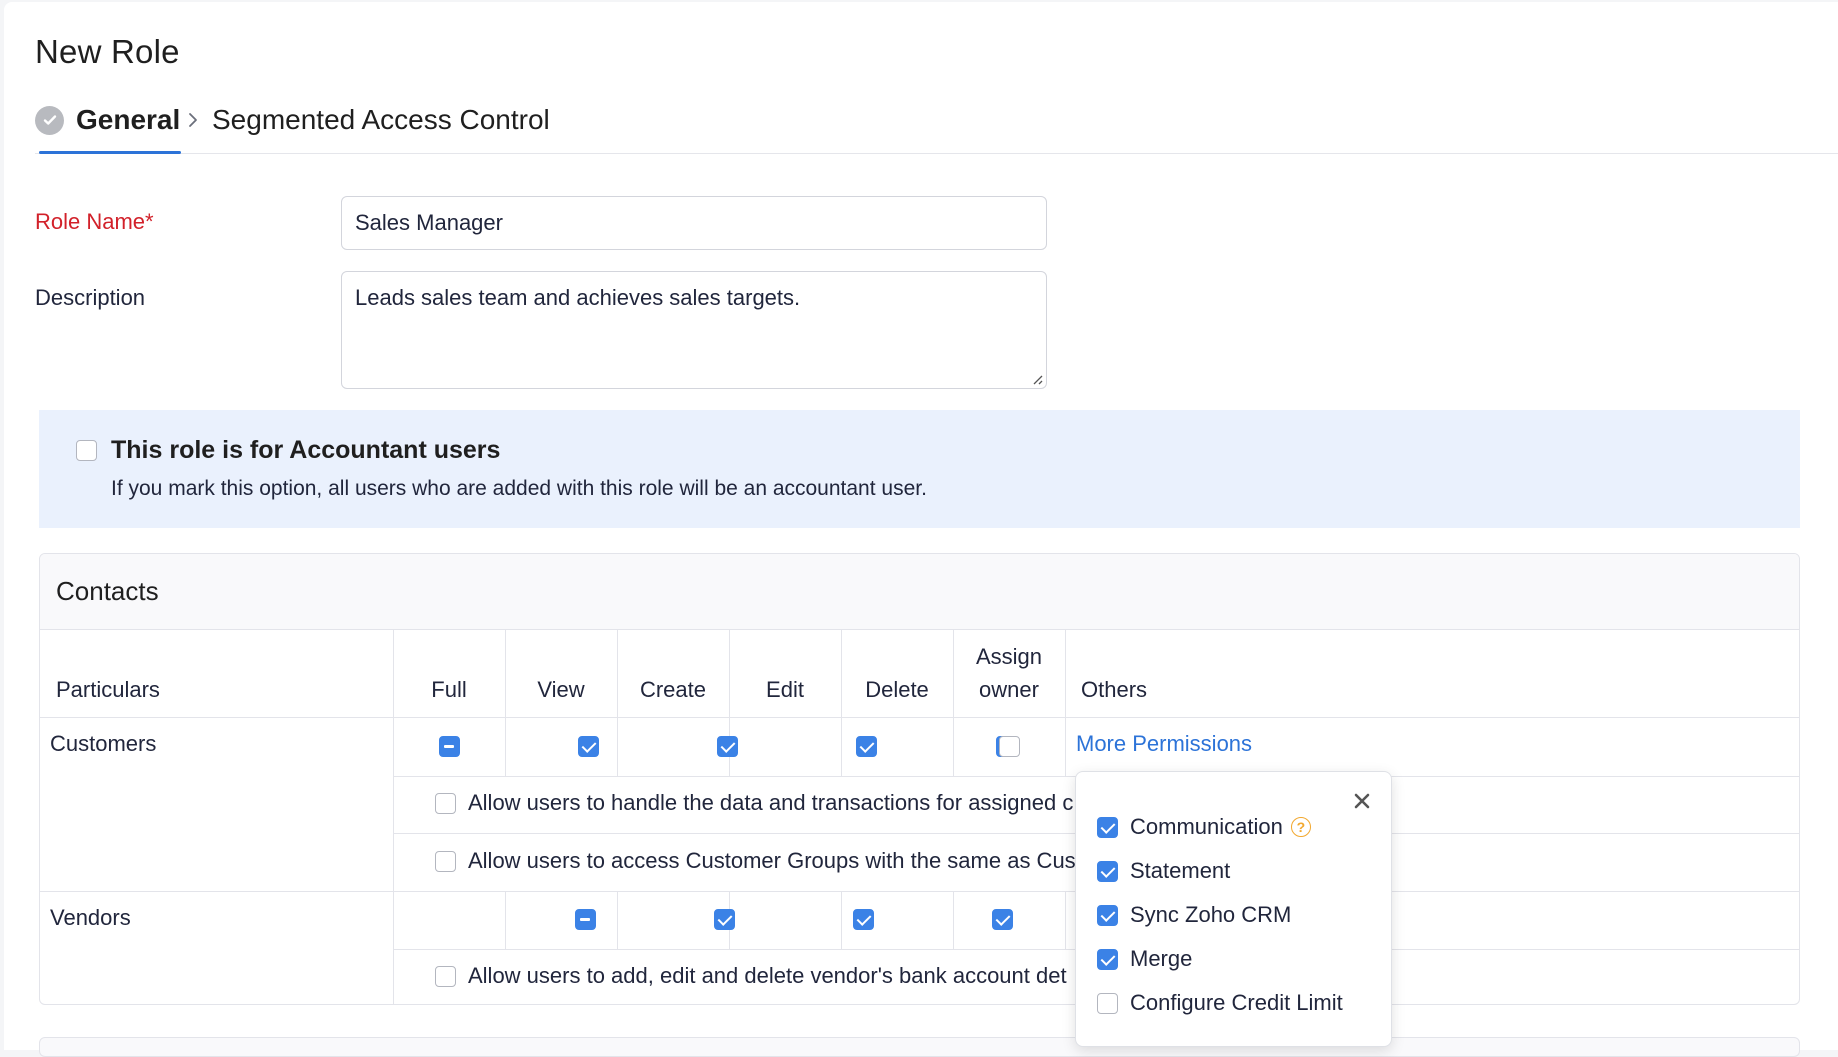 The height and width of the screenshot is (1057, 1838). What do you see at coordinates (1002, 919) in the screenshot?
I see `vendors-edit-checkbox` at bounding box center [1002, 919].